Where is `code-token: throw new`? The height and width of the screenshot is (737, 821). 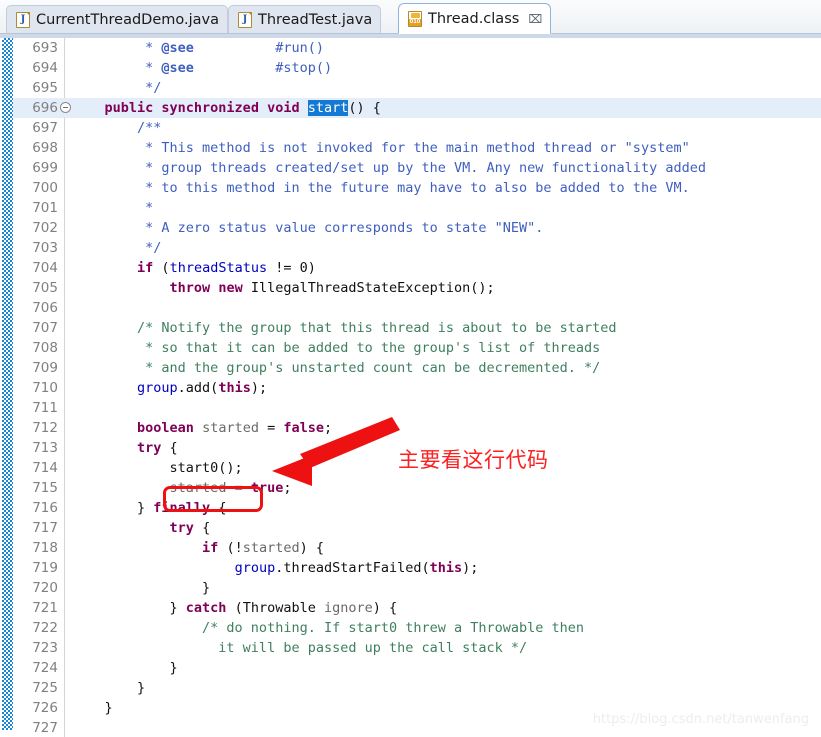
code-token: throw new is located at coordinates (206, 288).